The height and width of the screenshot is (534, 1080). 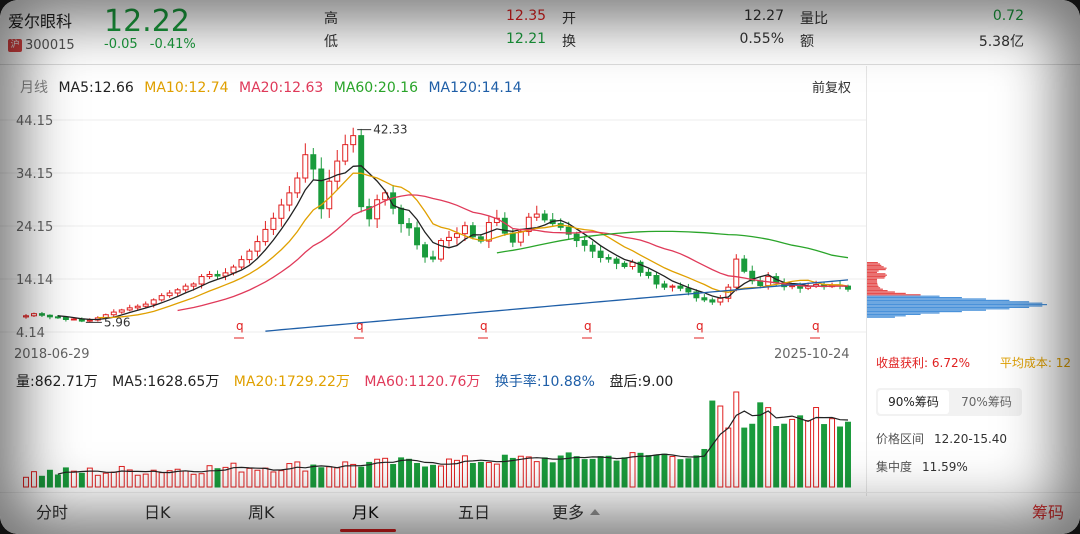 What do you see at coordinates (831, 86) in the screenshot?
I see `adjust-button: 前复权` at bounding box center [831, 86].